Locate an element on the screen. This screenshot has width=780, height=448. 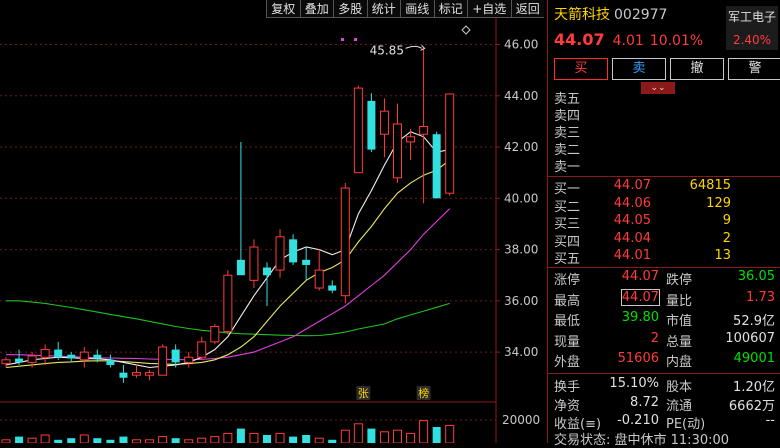
stat-value: 52.9亿 is located at coordinates (754, 321).